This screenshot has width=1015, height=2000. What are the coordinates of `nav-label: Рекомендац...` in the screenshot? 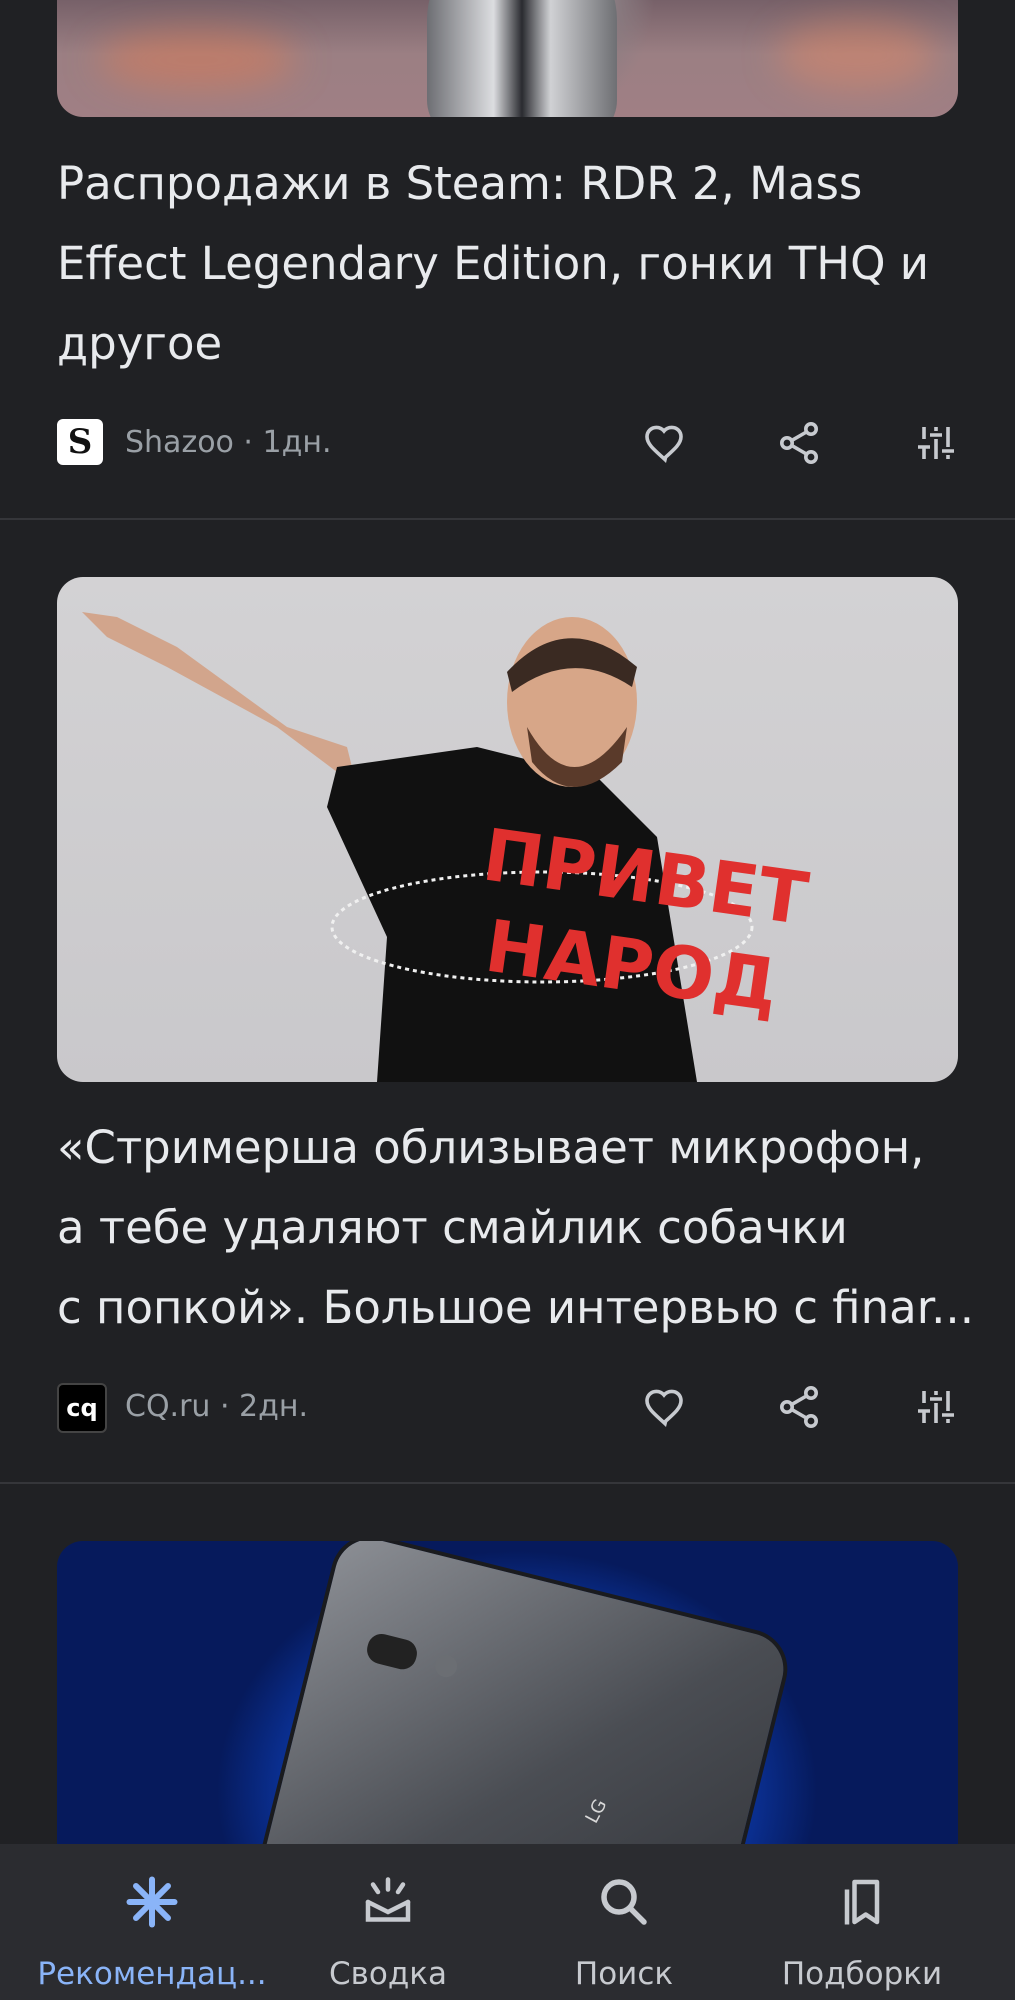 It's located at (152, 1974).